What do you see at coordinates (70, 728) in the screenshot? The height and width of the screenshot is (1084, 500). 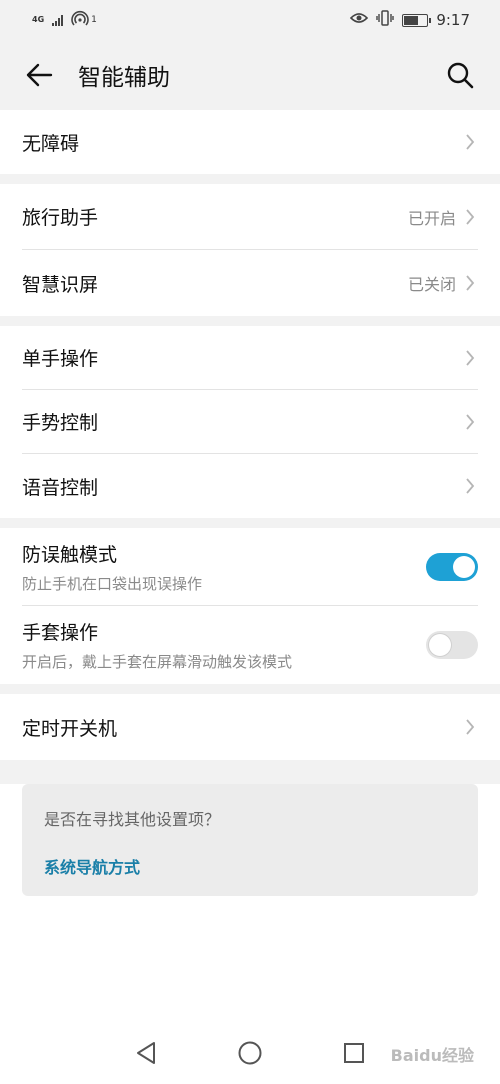 I see `row-label: 定时开关机` at bounding box center [70, 728].